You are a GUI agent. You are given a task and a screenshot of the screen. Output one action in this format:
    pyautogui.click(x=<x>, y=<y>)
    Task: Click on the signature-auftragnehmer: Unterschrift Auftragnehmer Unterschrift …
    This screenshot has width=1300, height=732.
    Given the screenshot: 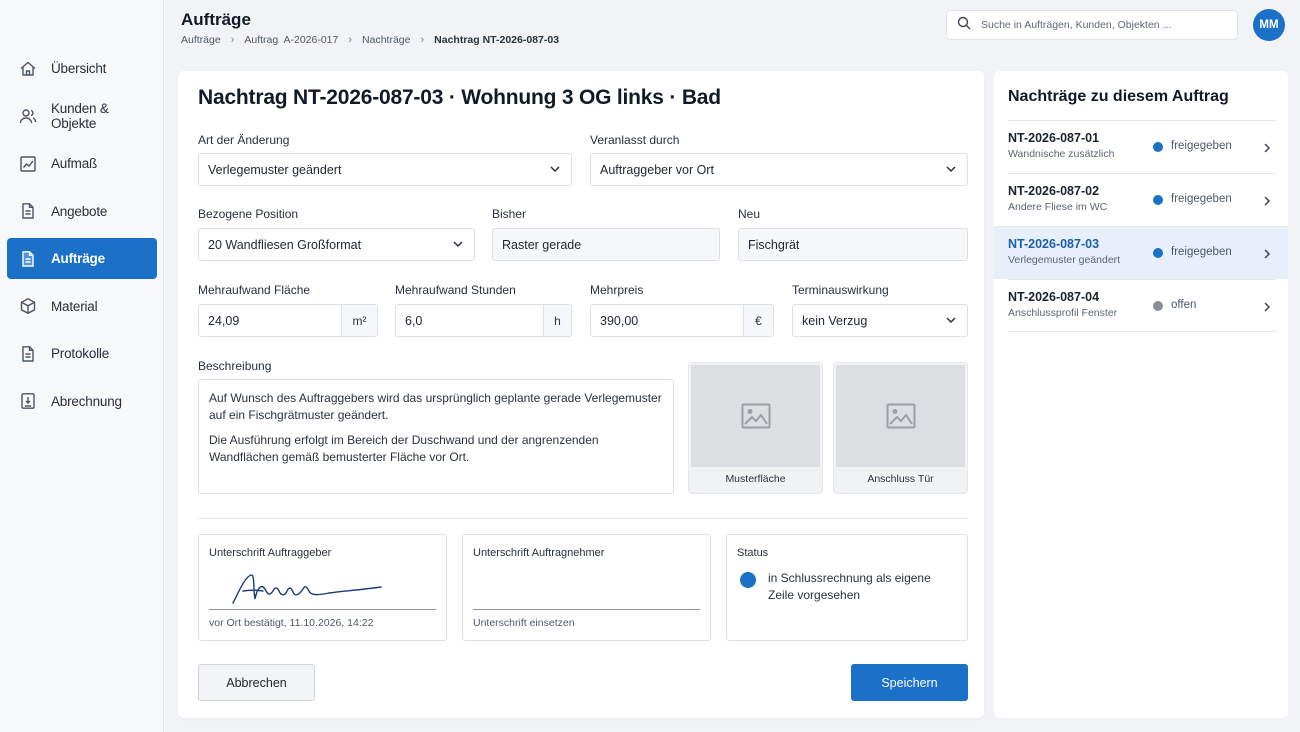 What is the action you would take?
    pyautogui.click(x=586, y=587)
    